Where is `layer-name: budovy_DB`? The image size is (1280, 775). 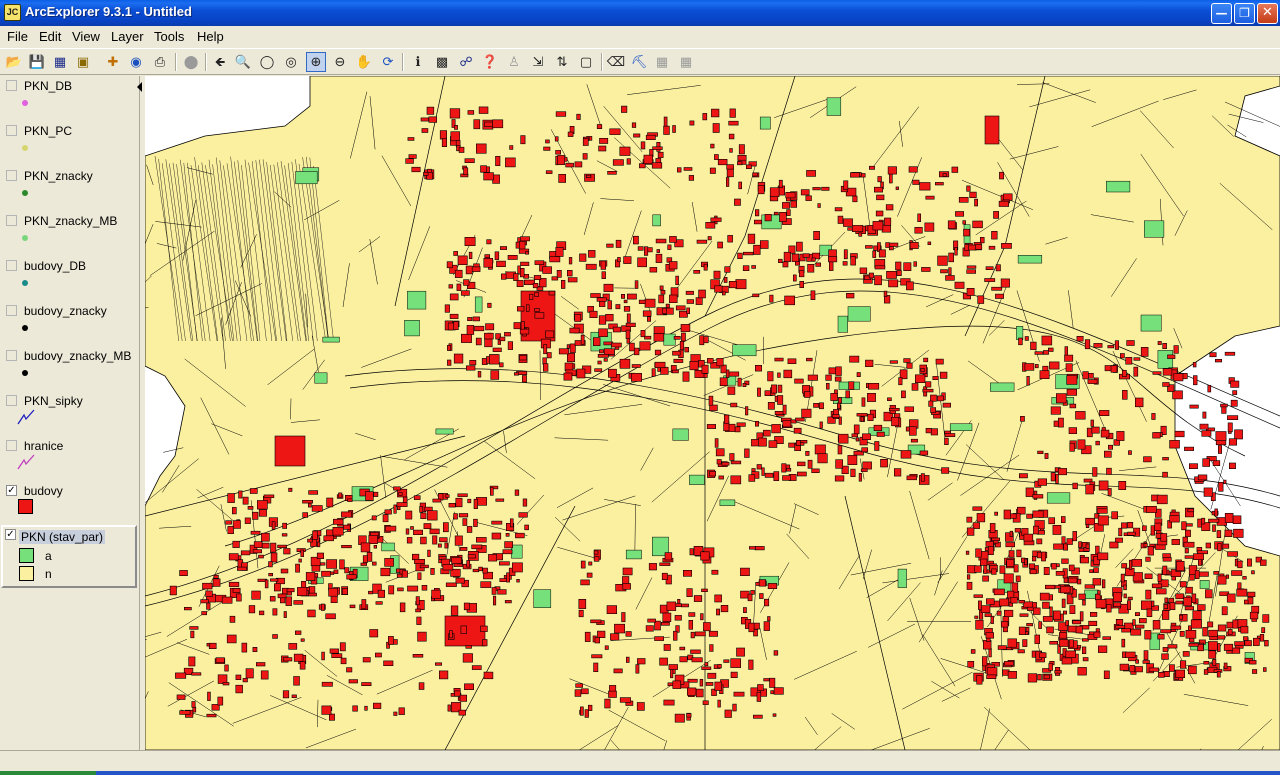
layer-name: budovy_DB is located at coordinates (55, 266).